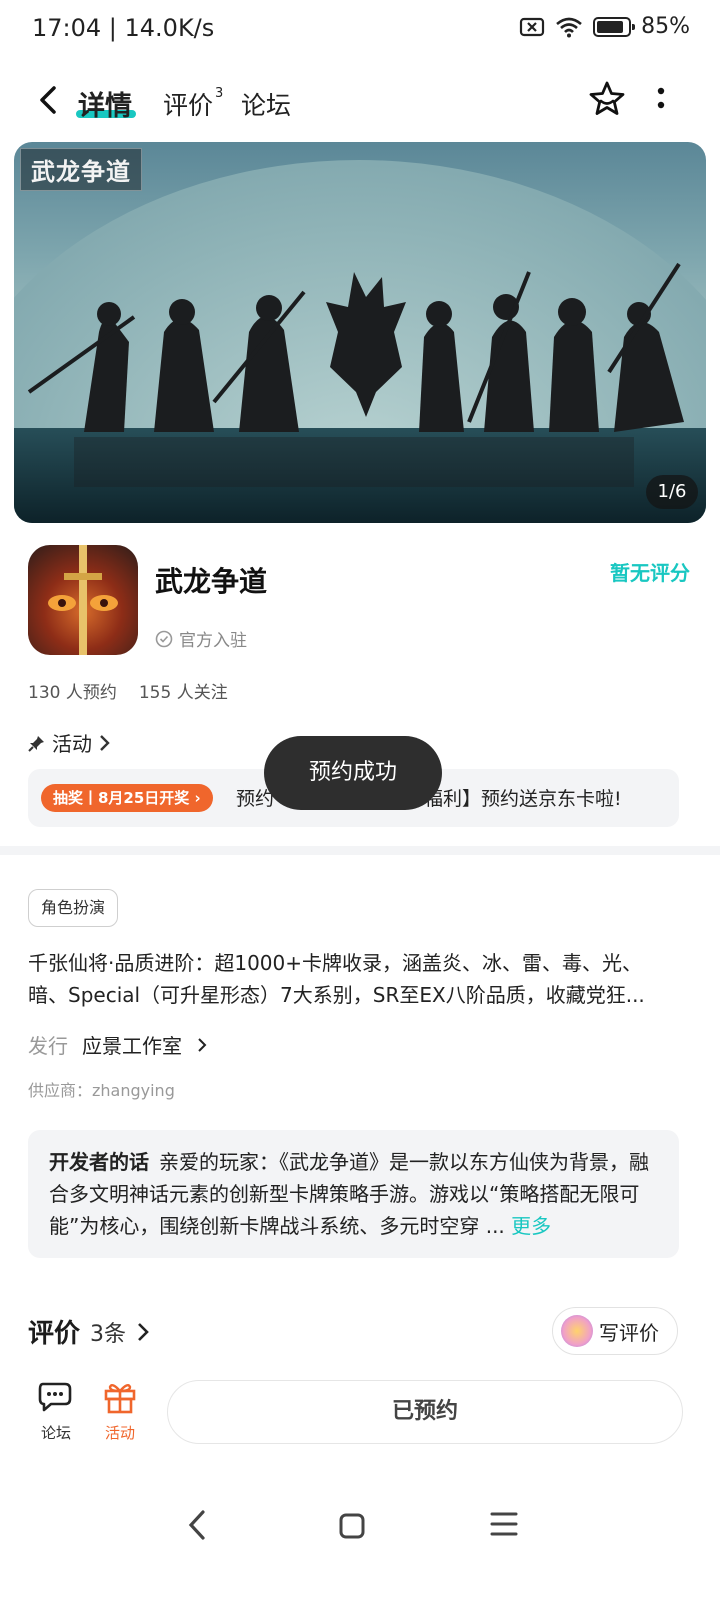 The width and height of the screenshot is (720, 1600). I want to click on app-stats: 130 人预约 155 人关注, so click(128, 690).